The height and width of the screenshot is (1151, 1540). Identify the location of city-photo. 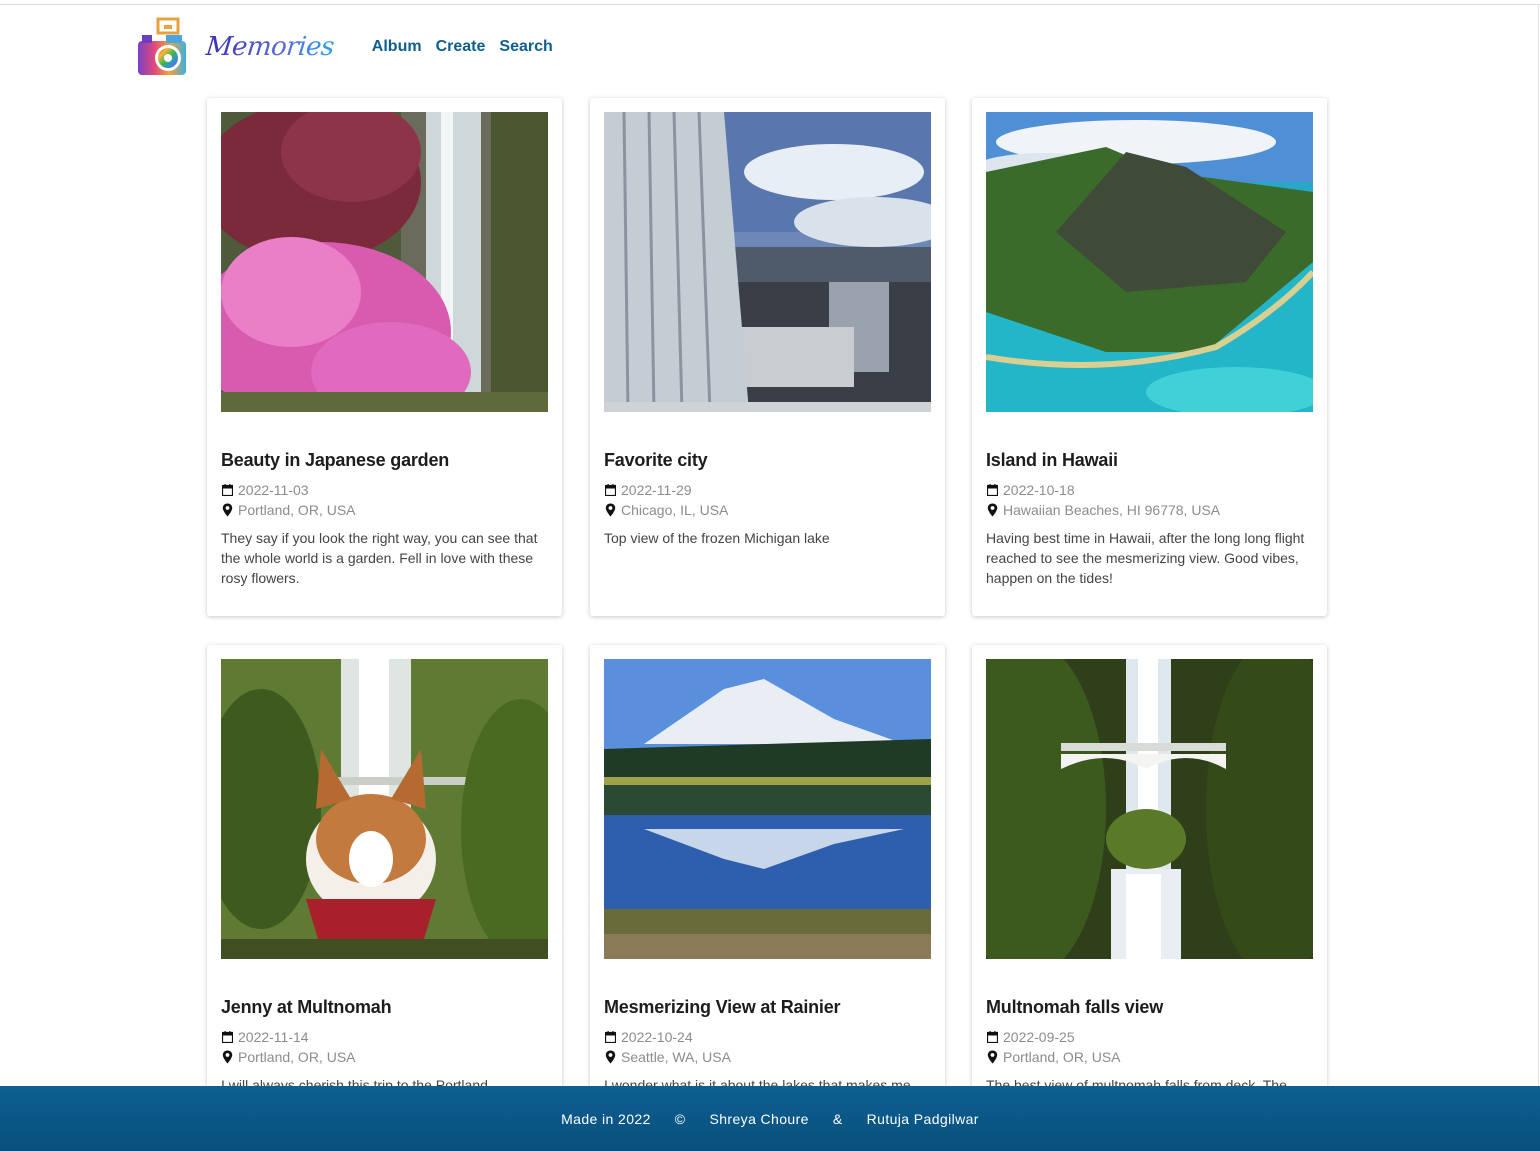
(767, 262).